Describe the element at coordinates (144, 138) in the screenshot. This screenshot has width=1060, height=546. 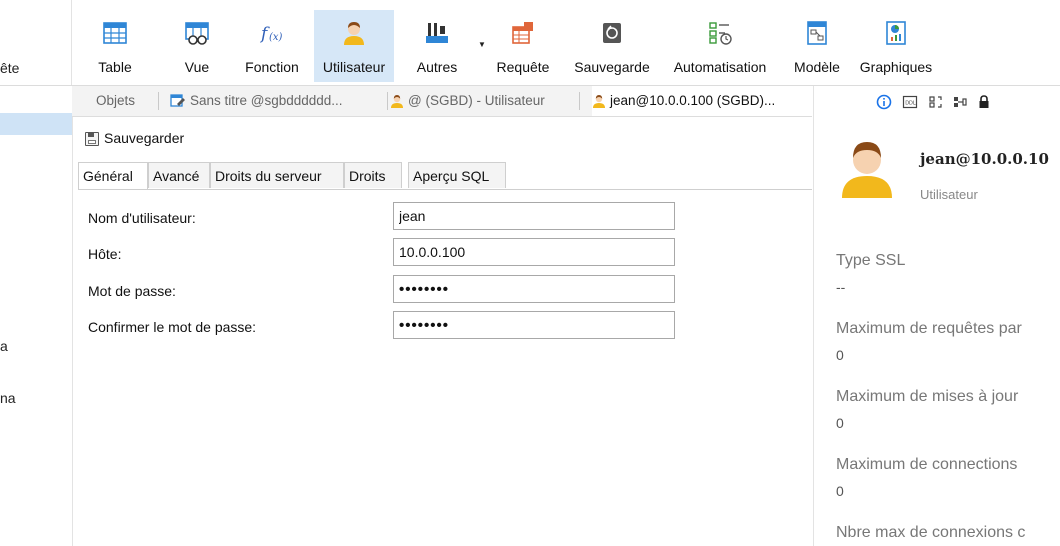
I see `save-label: Sauvegarder` at that location.